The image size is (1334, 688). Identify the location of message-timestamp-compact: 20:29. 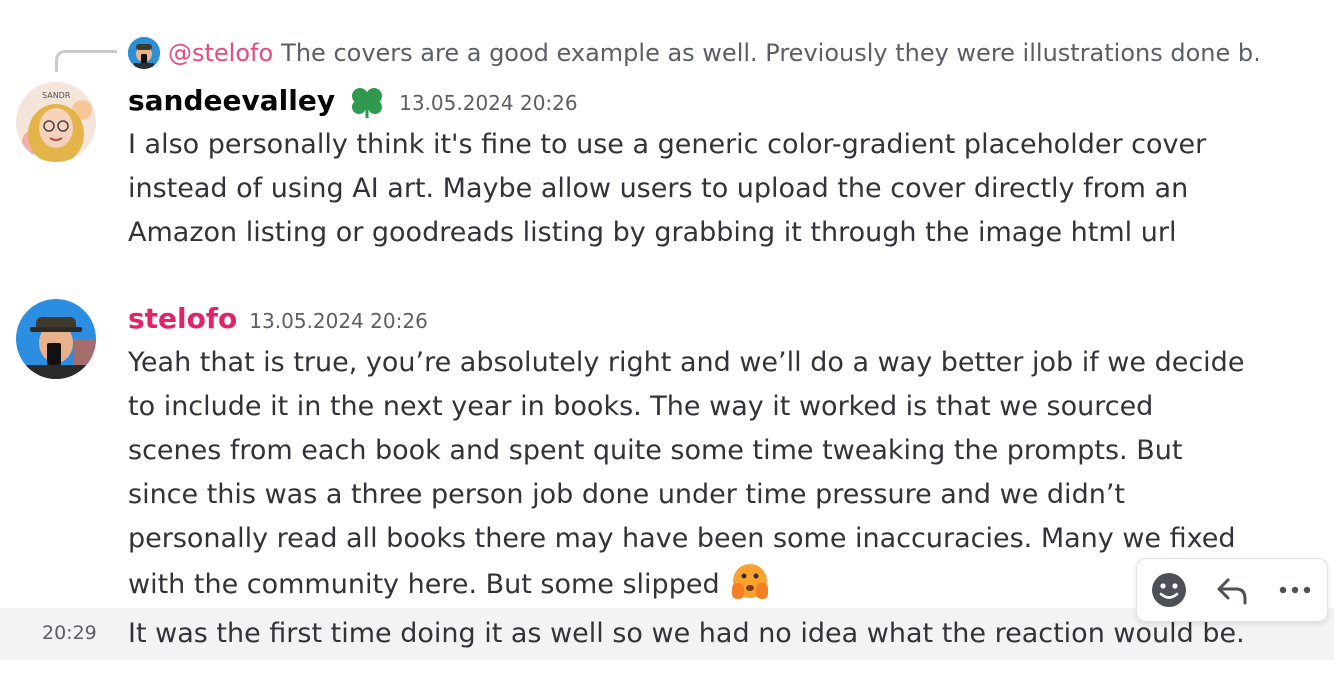
(69, 633).